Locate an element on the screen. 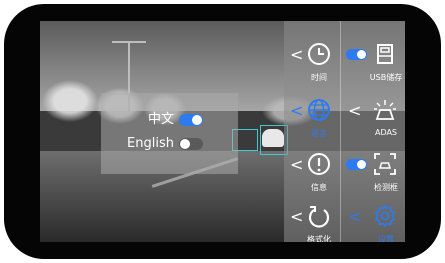  menu-item-language: < 语言 is located at coordinates (314, 118).